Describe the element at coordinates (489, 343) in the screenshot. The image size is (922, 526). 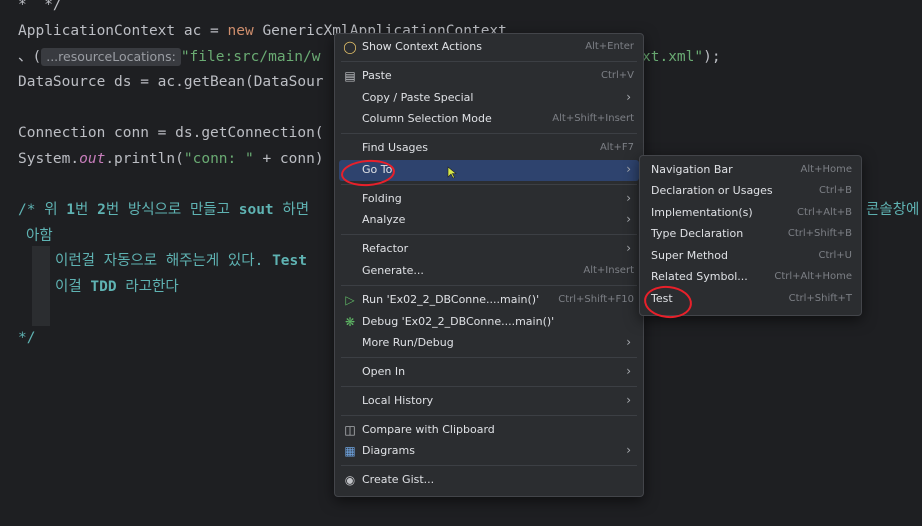
I see `menu-item-more-run-debug: More Run/Debug ›` at that location.